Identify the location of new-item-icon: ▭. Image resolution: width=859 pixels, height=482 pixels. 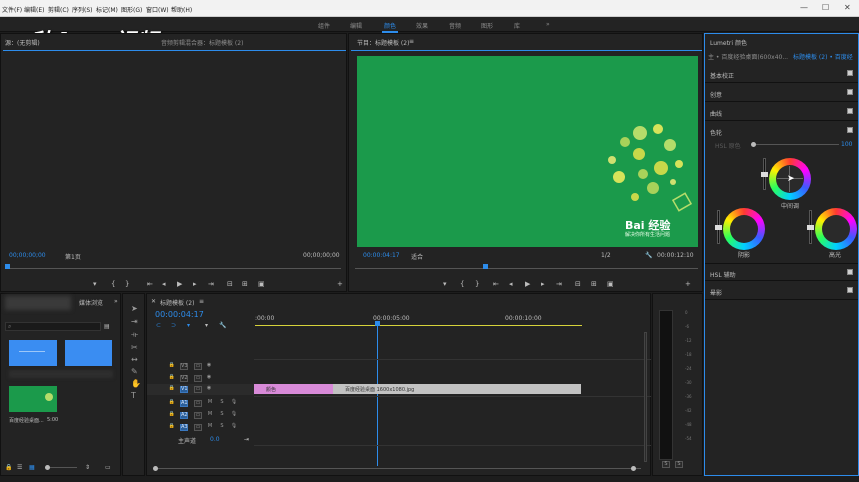
(108, 467).